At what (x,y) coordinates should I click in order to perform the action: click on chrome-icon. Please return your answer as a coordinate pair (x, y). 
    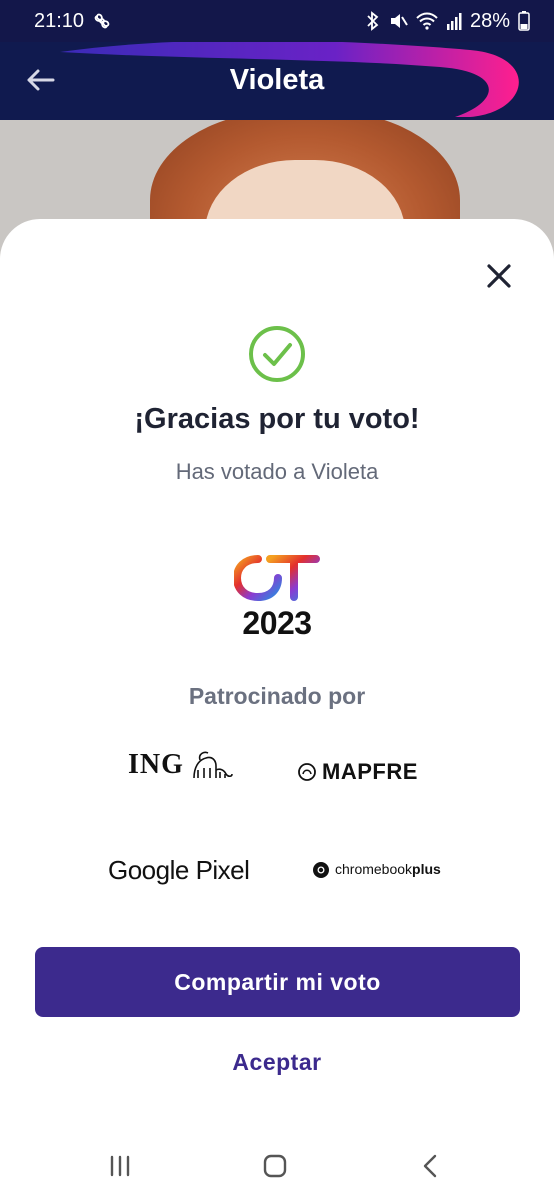
    Looking at the image, I should click on (321, 870).